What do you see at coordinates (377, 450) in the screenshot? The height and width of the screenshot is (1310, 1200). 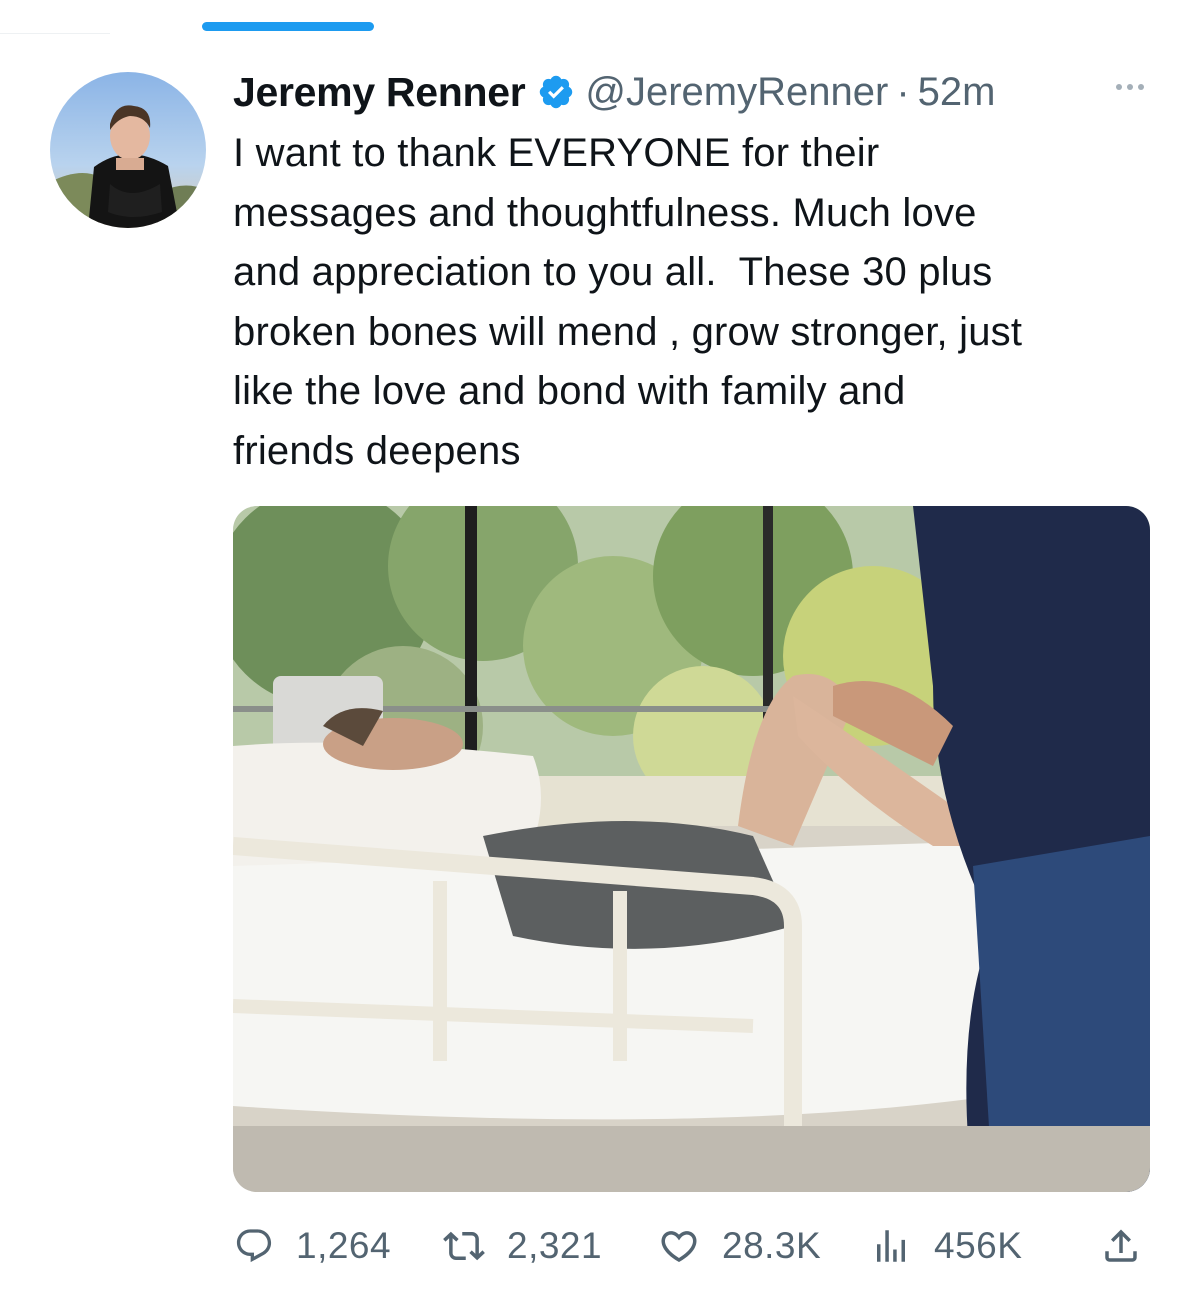 I see `tweet-line: friends deepens` at bounding box center [377, 450].